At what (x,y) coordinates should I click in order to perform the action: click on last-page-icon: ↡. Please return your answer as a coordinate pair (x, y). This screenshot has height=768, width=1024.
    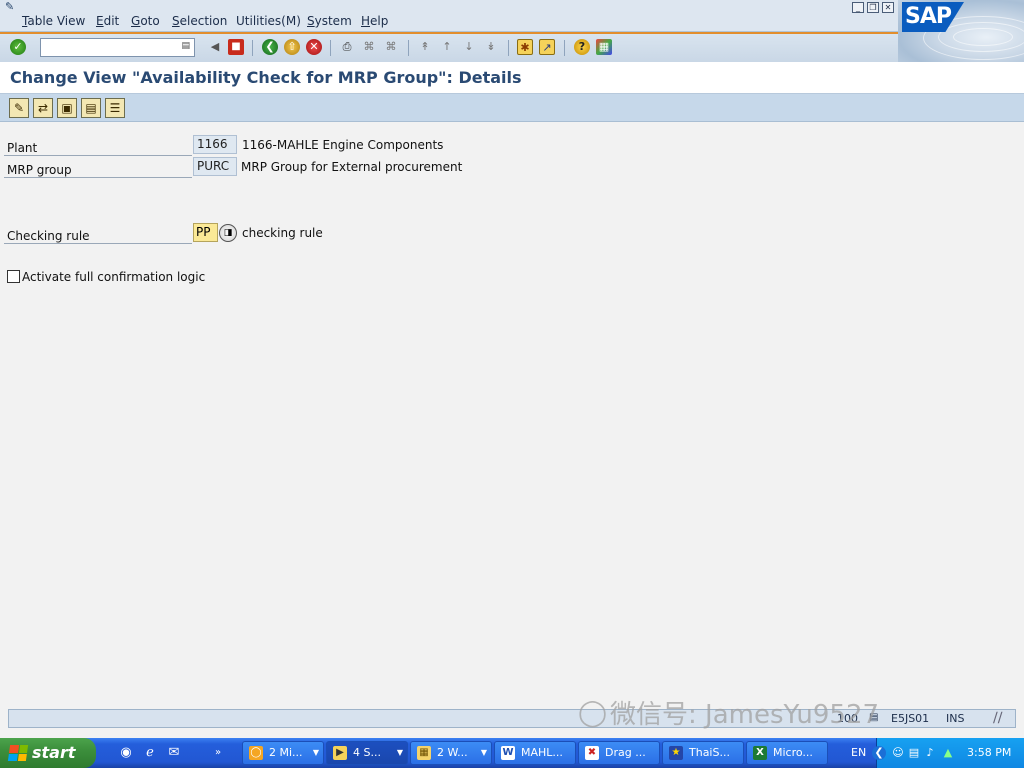
    Looking at the image, I should click on (491, 47).